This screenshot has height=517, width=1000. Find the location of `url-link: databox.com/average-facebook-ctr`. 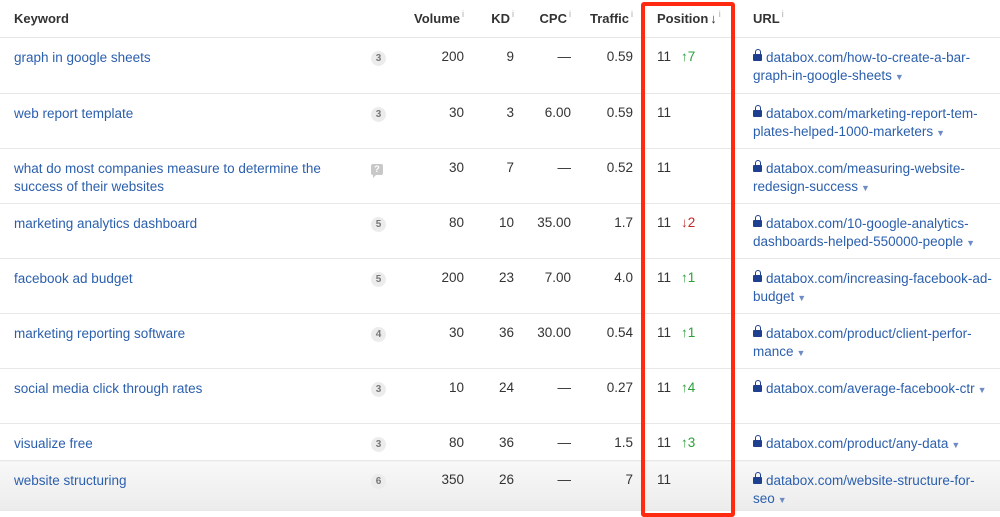

url-link: databox.com/average-facebook-ctr is located at coordinates (870, 388).